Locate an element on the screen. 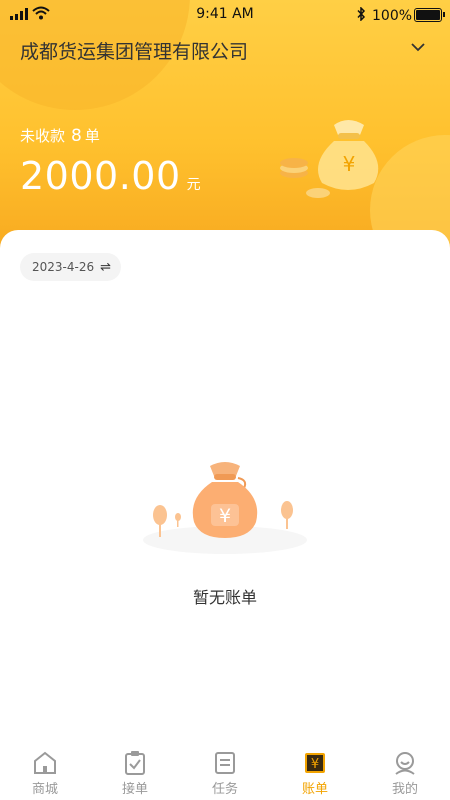 The image size is (450, 800). tab-tasks-label: 任务 is located at coordinates (224, 789).